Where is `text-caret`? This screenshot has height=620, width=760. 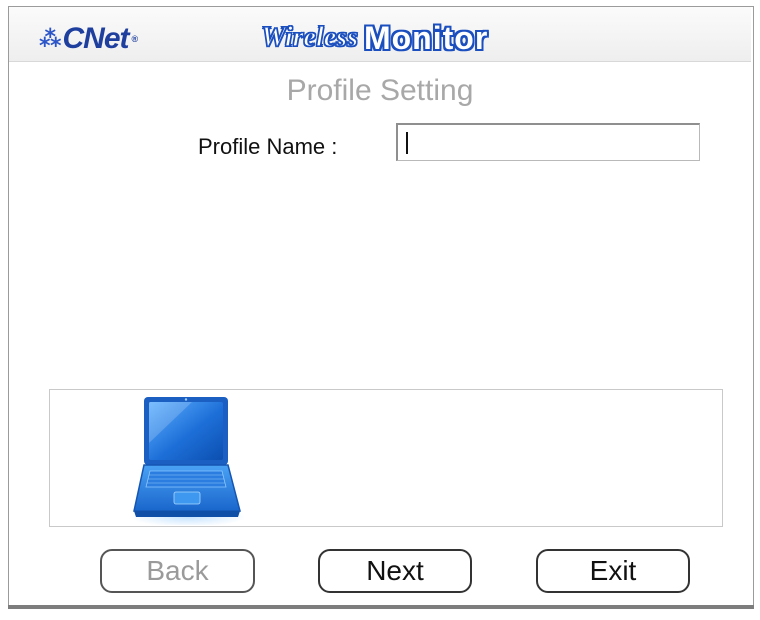 text-caret is located at coordinates (407, 143).